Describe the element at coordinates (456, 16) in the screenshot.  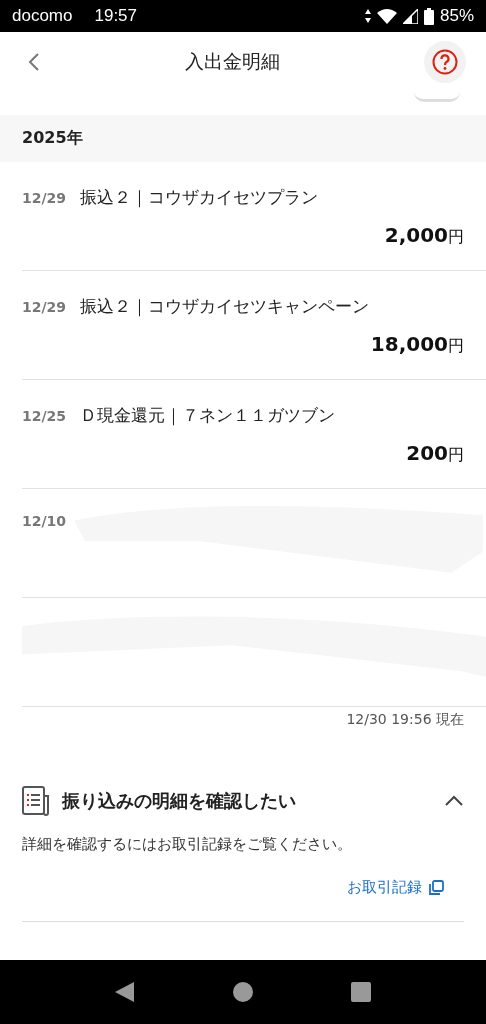
I see `battery-level: 85%` at that location.